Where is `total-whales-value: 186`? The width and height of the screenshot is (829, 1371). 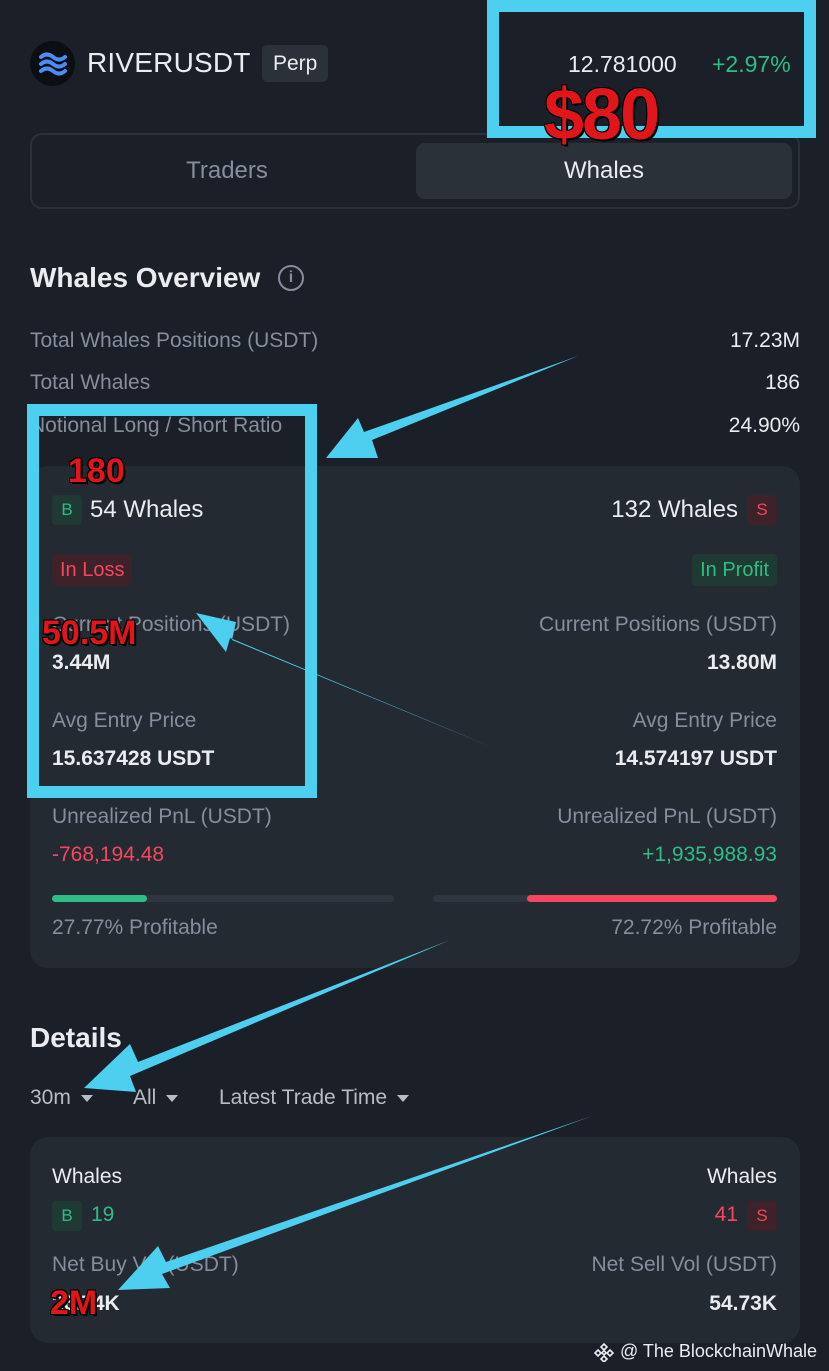
total-whales-value: 186 is located at coordinates (782, 382).